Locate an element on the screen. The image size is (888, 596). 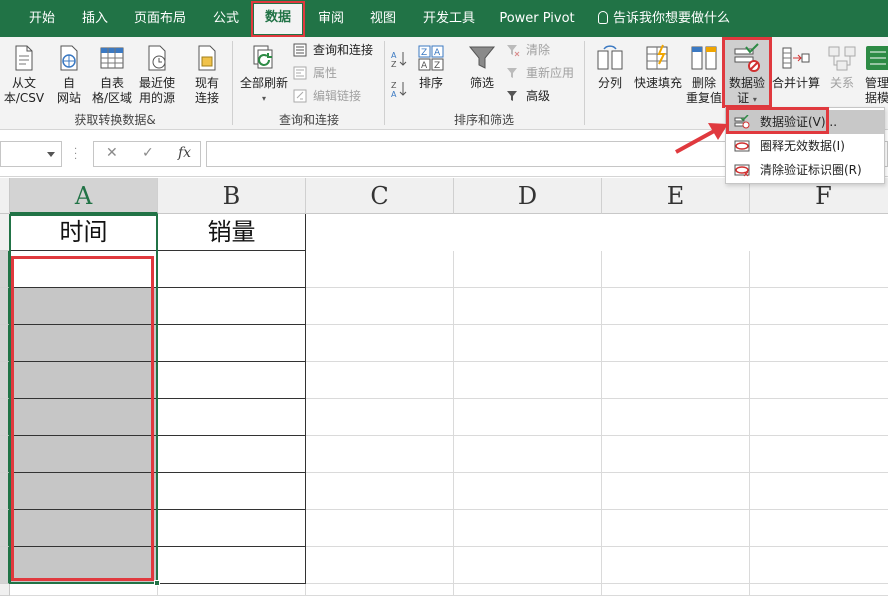
column-header-c: C is located at coordinates (380, 196).